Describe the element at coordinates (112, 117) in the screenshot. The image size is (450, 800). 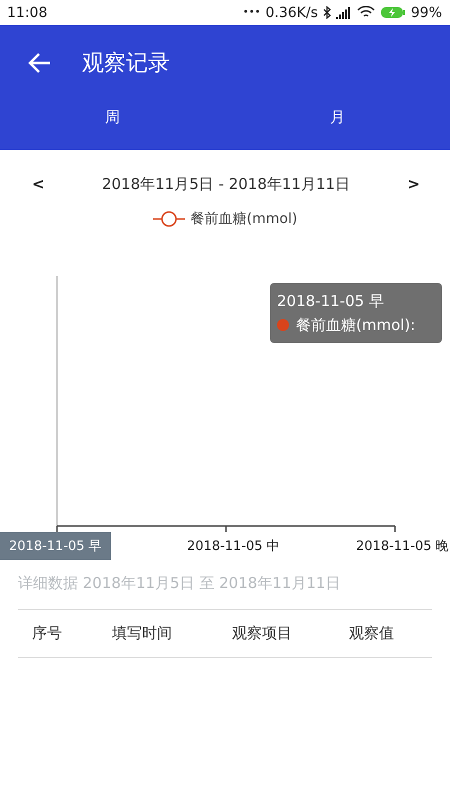
I see `period-tab: 周` at that location.